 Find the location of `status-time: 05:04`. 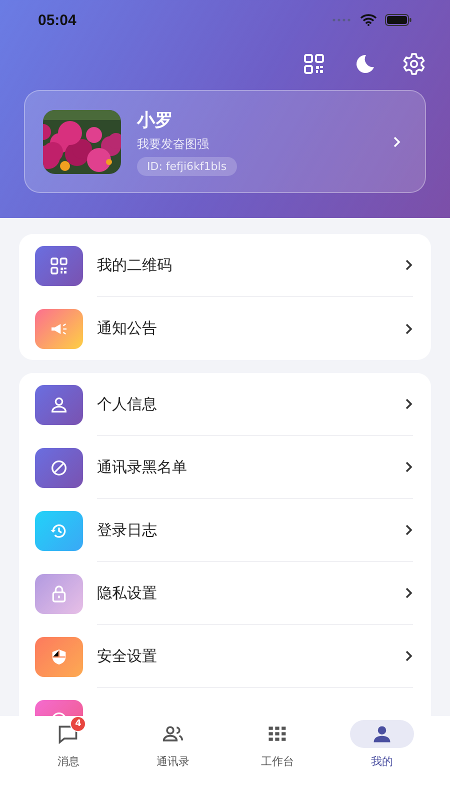

status-time: 05:04 is located at coordinates (57, 20).